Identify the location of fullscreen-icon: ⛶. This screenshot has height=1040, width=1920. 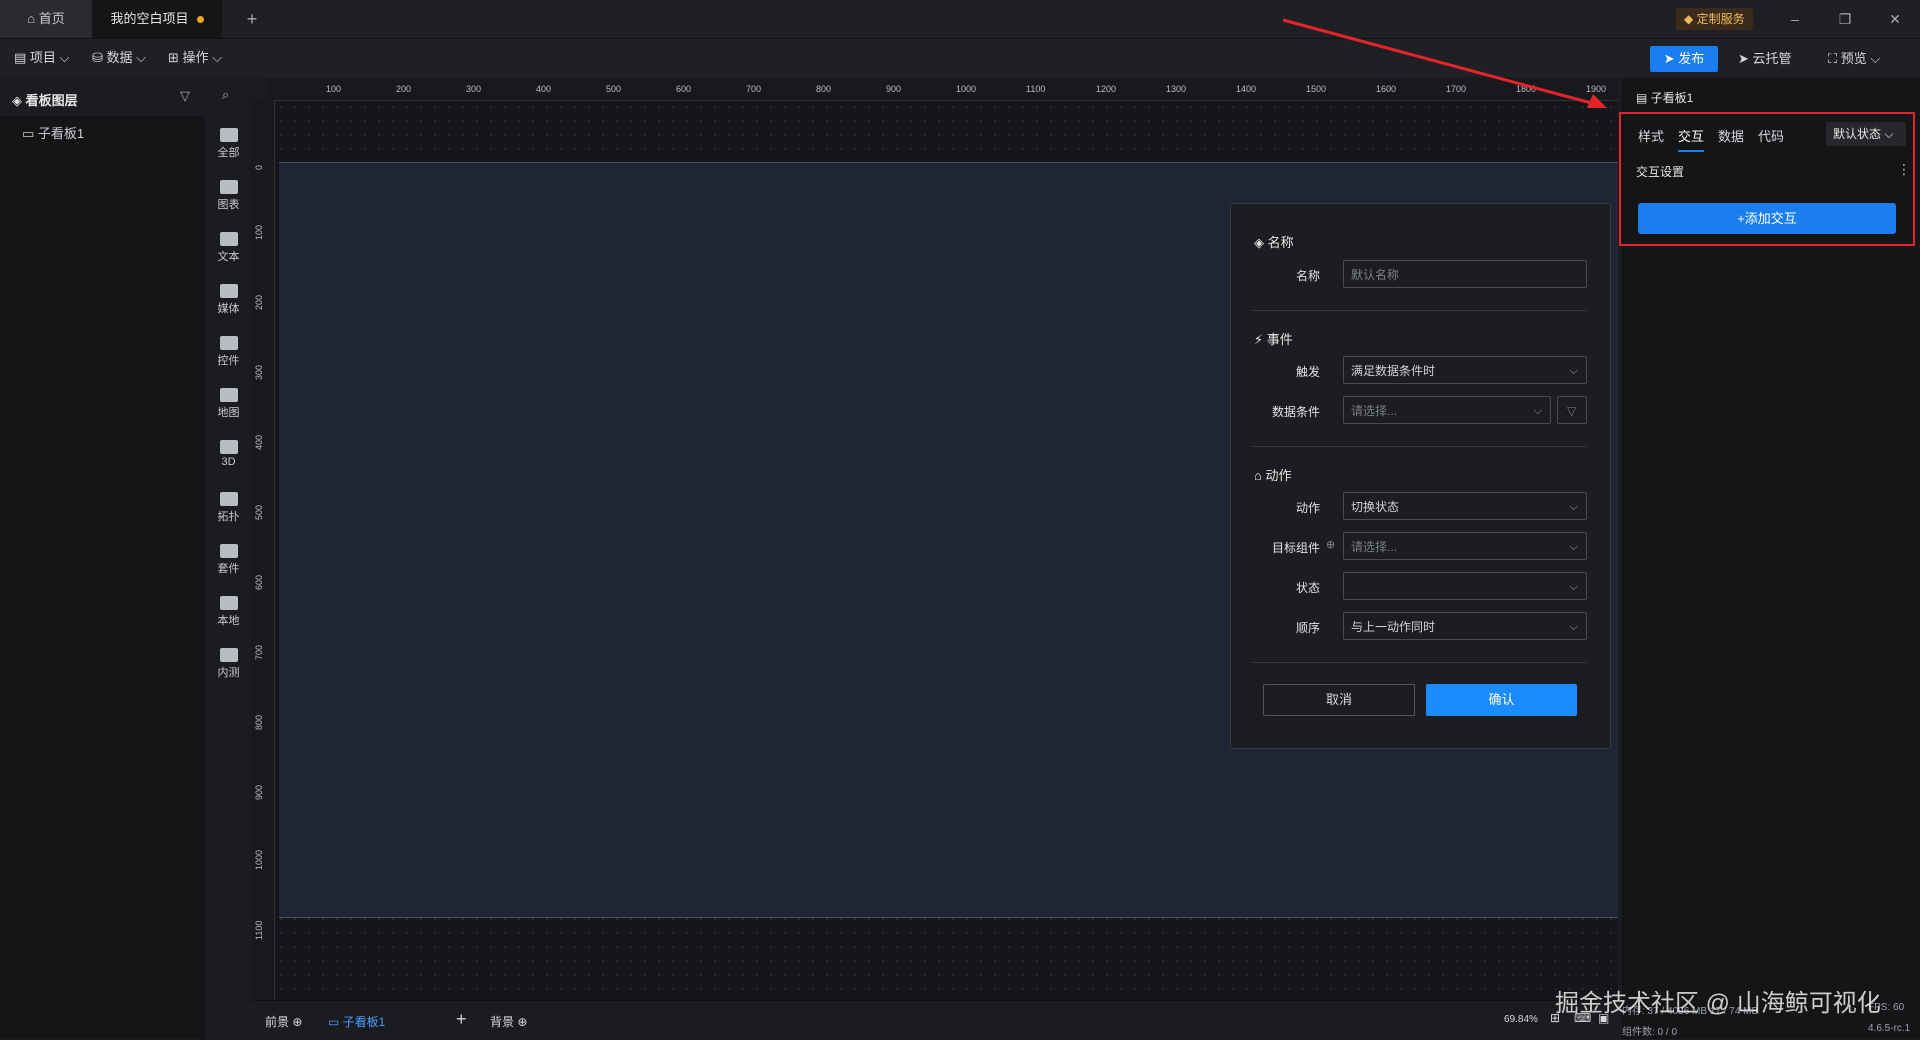
(1834, 58).